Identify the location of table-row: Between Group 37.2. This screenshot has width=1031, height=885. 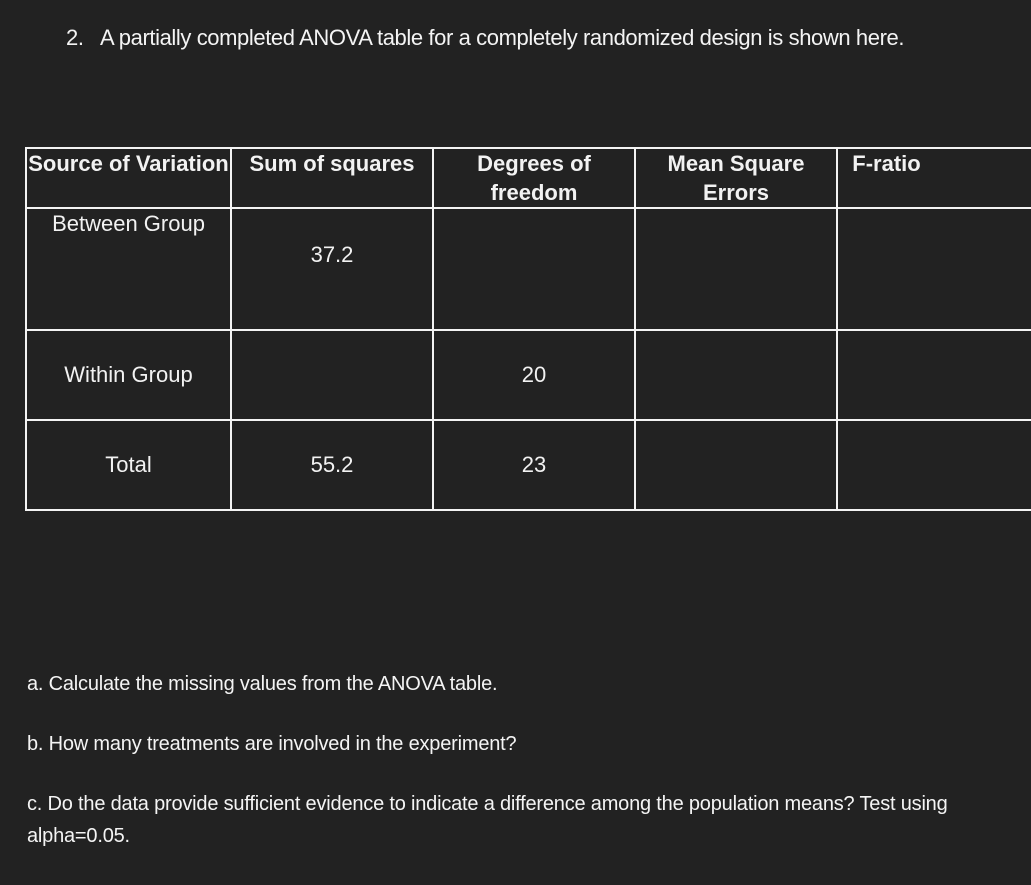
(528, 269).